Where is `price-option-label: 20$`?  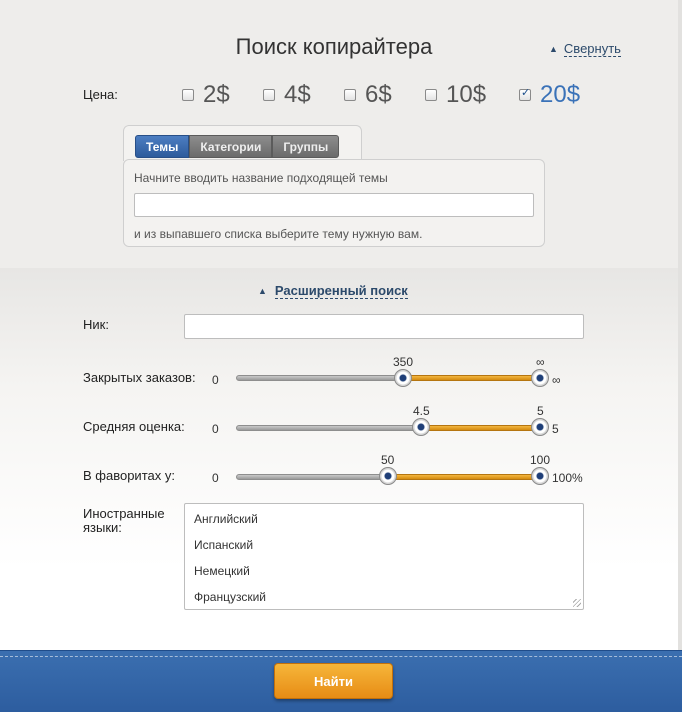
price-option-label: 20$ is located at coordinates (560, 94).